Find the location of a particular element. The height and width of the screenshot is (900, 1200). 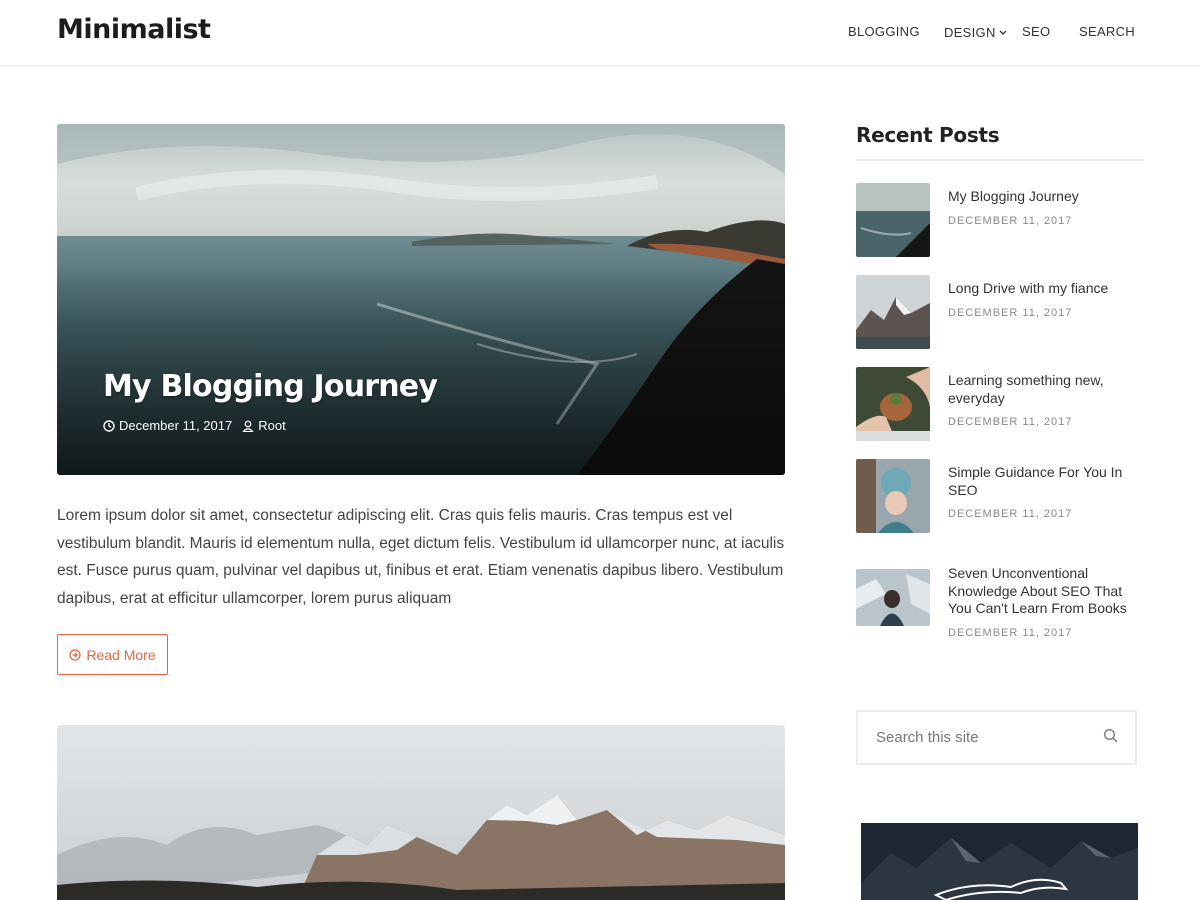

search-input is located at coordinates (986, 737).